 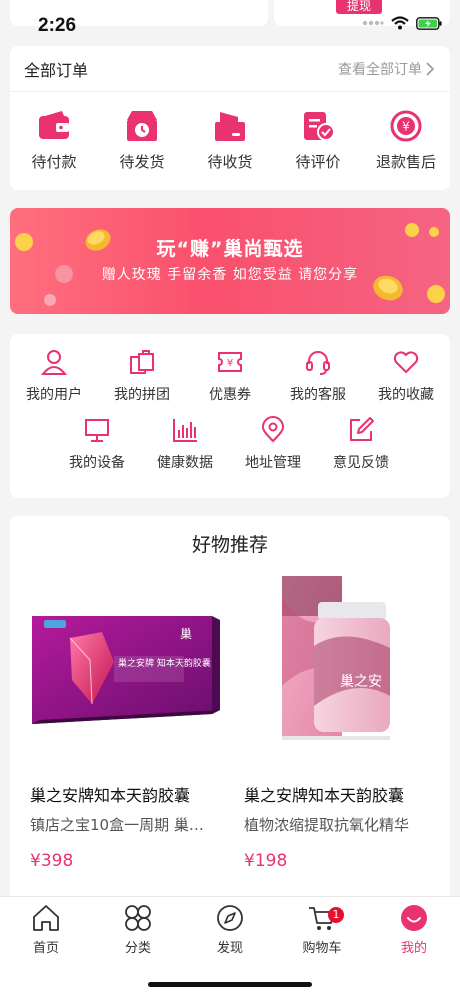 What do you see at coordinates (413, 948) in the screenshot?
I see `tab-mine-label: 我的` at bounding box center [413, 948].